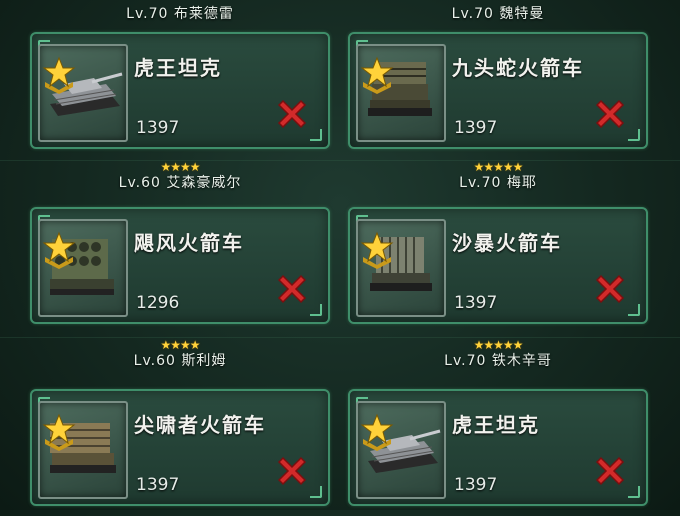  Describe the element at coordinates (498, 183) in the screenshot. I see `commander-name: Lv.70 梅耶` at that location.